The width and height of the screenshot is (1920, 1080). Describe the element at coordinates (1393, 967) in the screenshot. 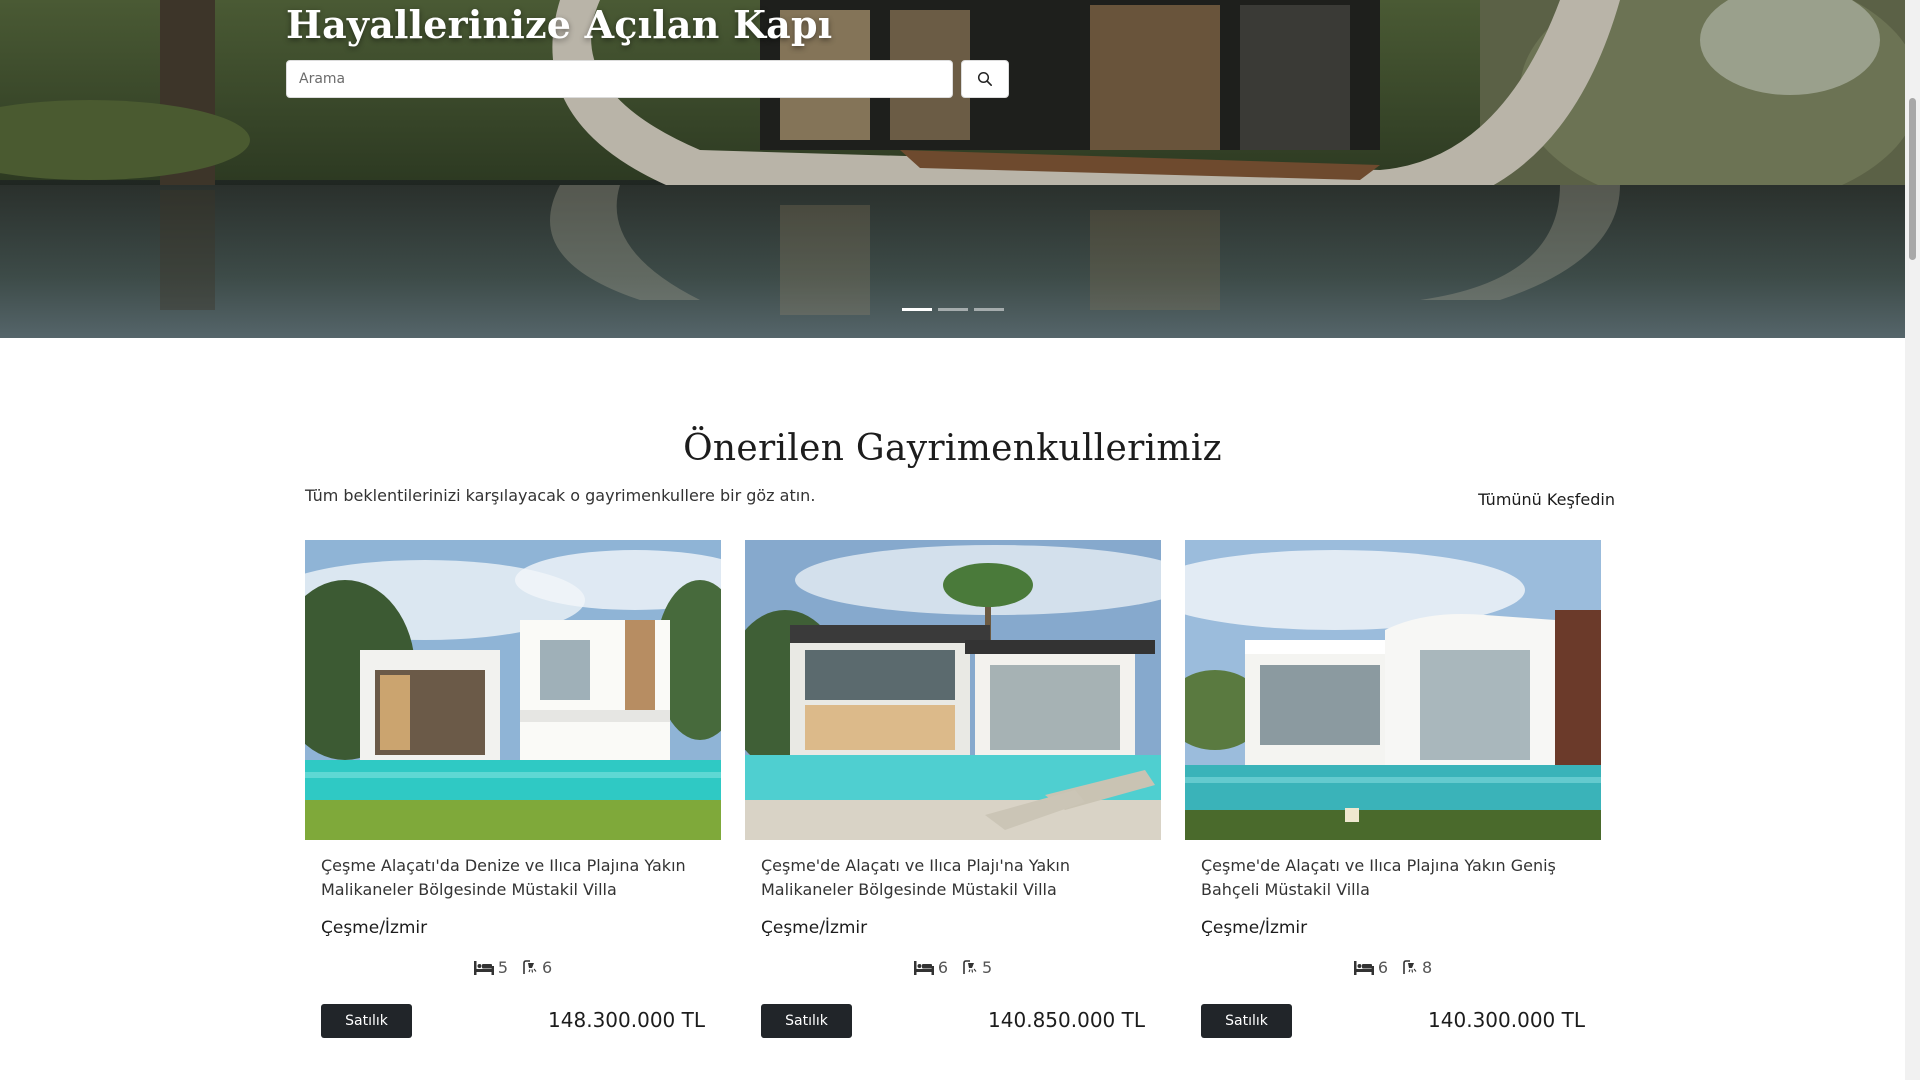

I see `listing-features: 6 8` at that location.